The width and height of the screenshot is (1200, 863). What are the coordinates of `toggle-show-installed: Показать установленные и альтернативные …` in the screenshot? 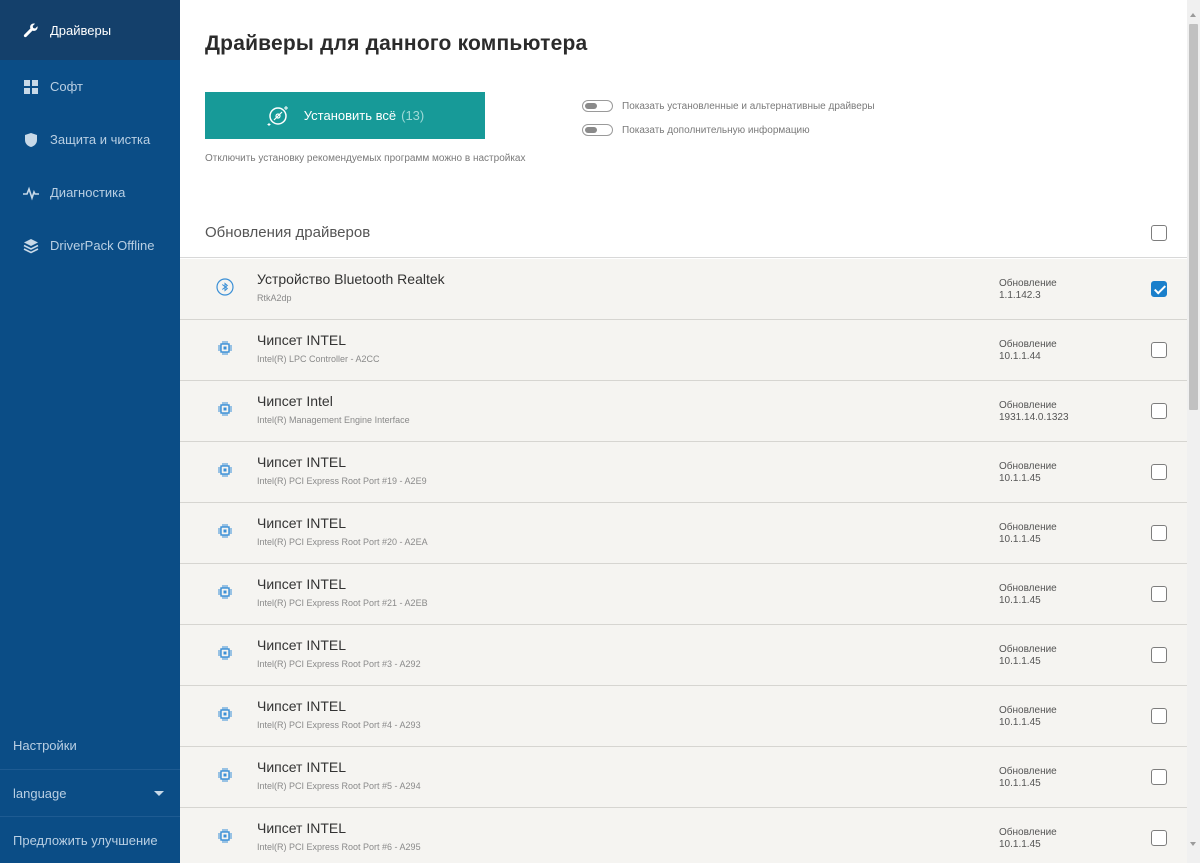 It's located at (728, 106).